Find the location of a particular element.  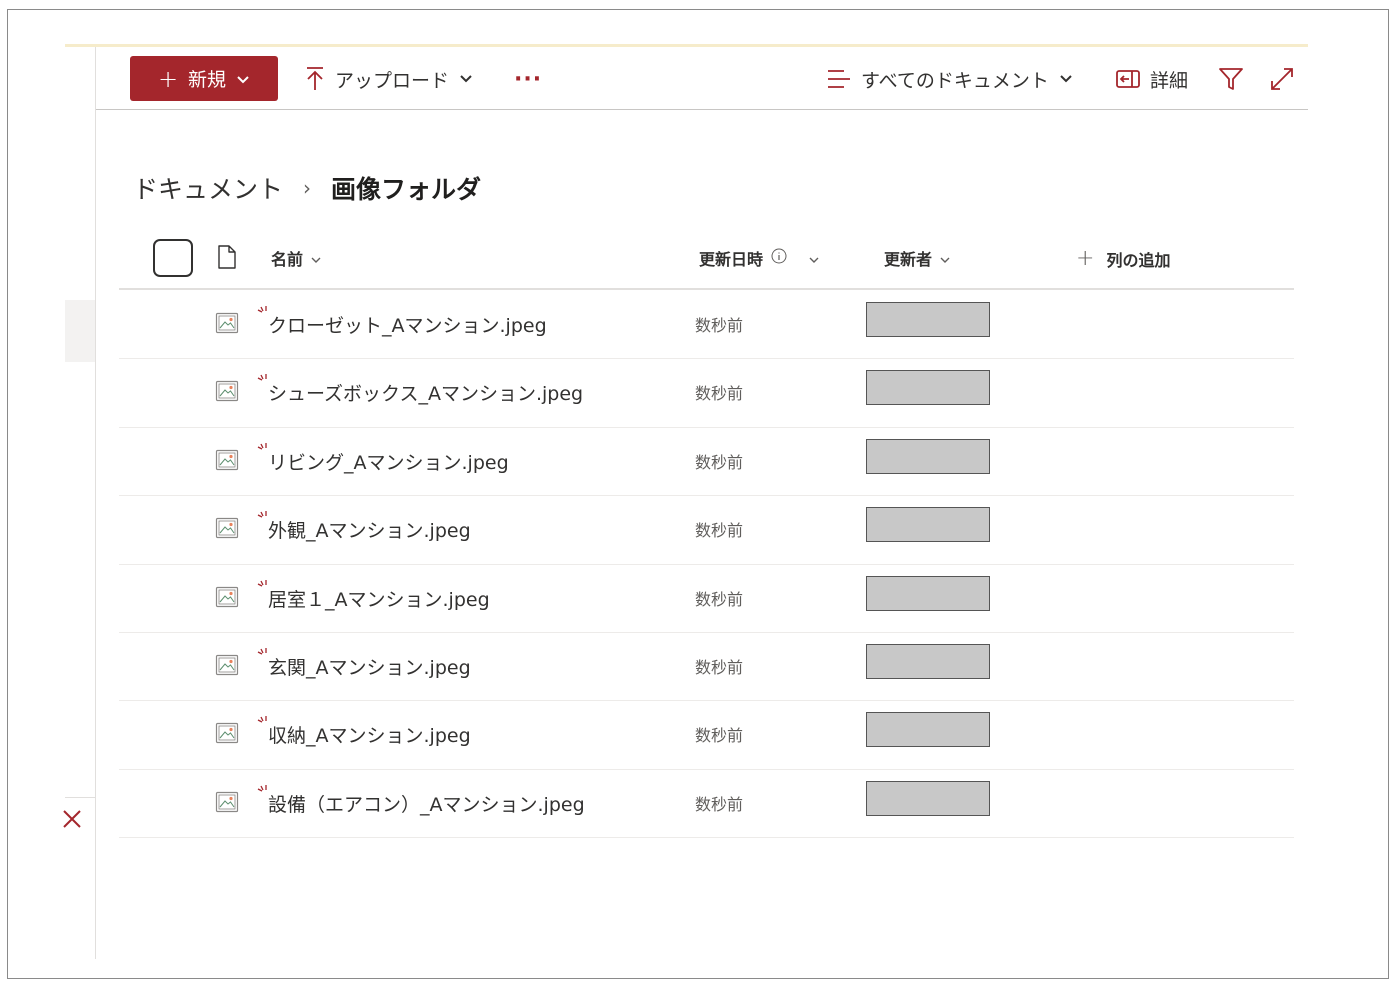

new-button: + 新規 is located at coordinates (204, 78).